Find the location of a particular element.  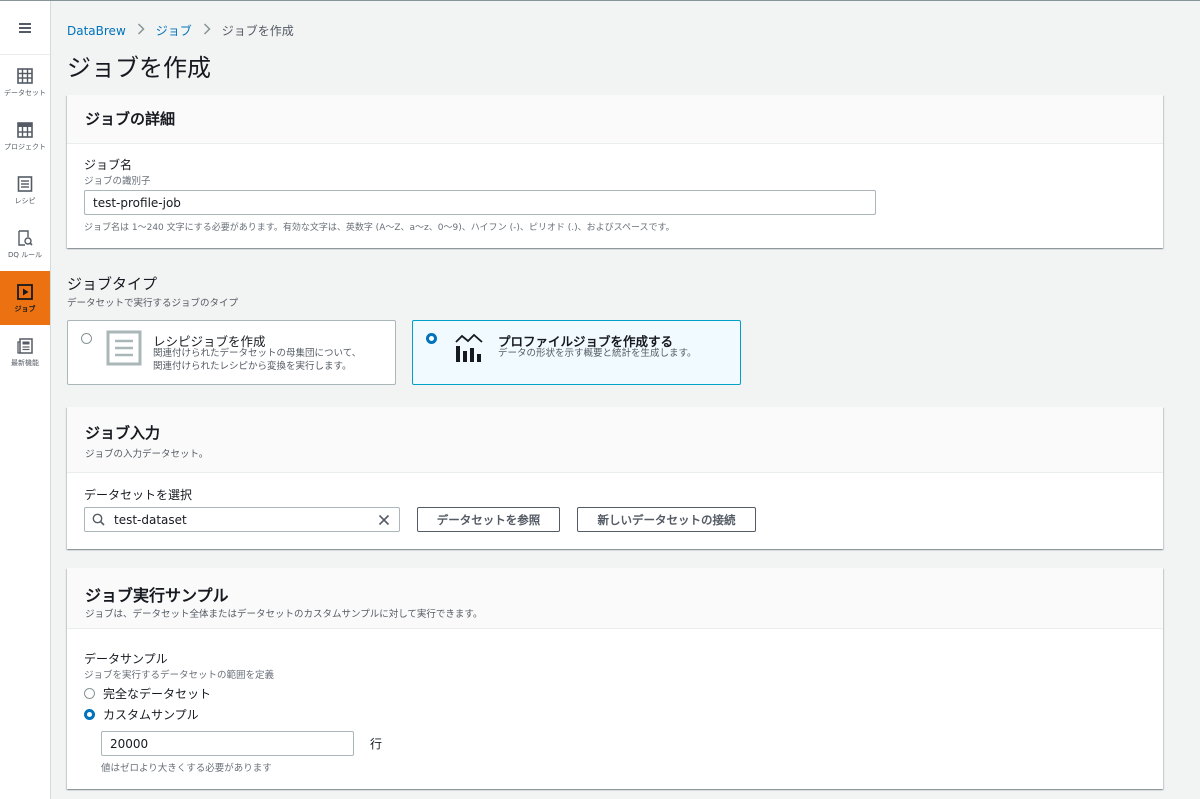

breadcrumb-databrew: DataBrew is located at coordinates (96, 31).